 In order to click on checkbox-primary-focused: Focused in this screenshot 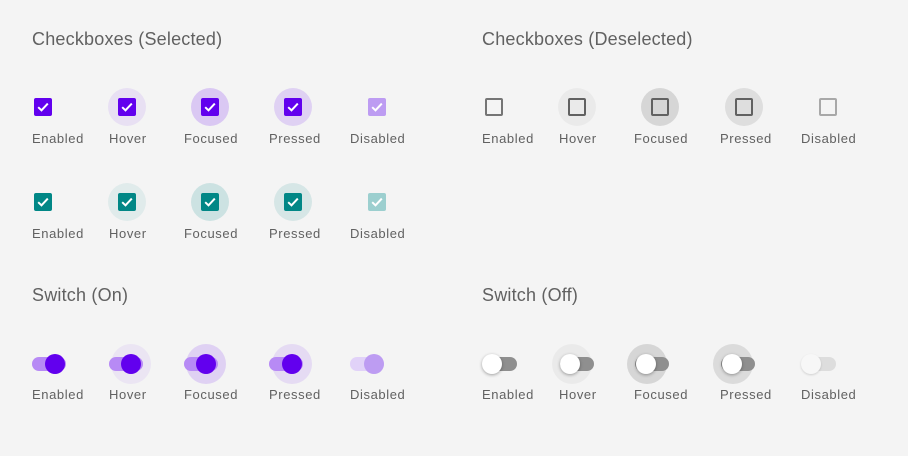, I will do `click(224, 123)`.